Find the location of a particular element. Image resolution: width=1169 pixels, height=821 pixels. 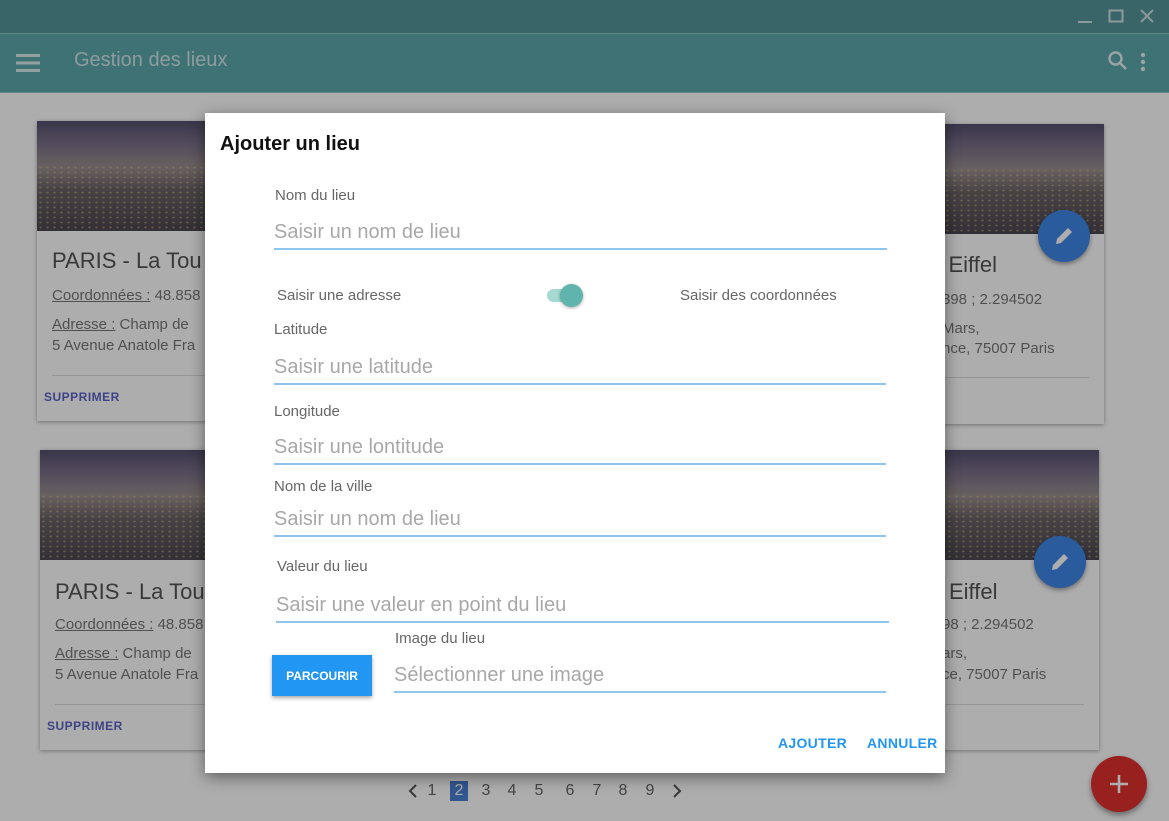

longitude-label: Longitude is located at coordinates (307, 411).